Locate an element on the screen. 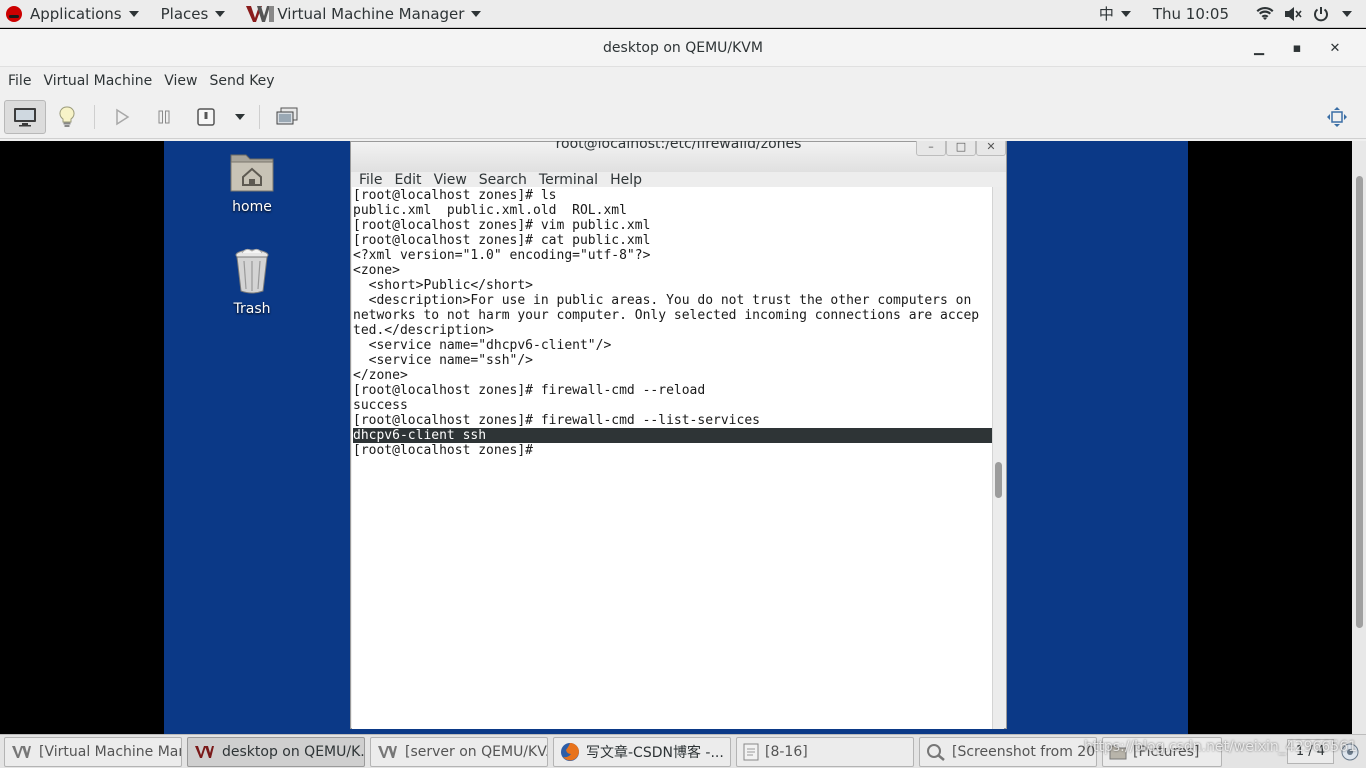  places-menu: Places is located at coordinates (193, 14).